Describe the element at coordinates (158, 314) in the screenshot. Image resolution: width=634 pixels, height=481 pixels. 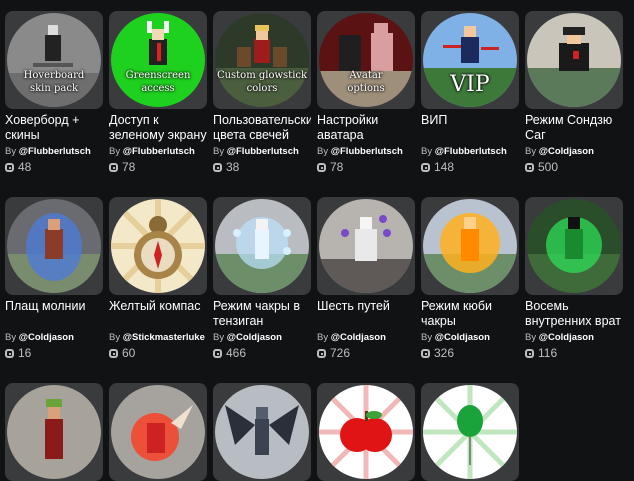
I see `game-pass-name: Желтый компас` at that location.